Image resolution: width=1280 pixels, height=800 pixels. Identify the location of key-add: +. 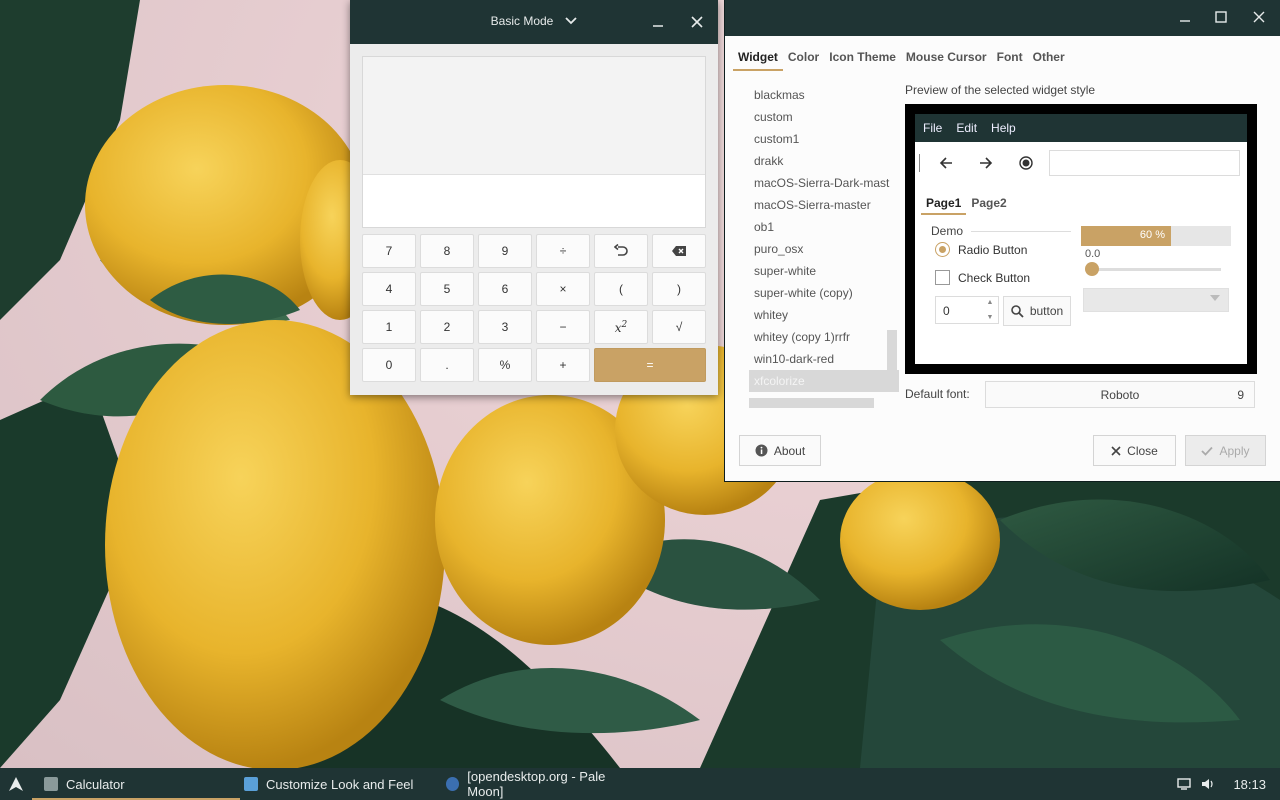
(563, 365).